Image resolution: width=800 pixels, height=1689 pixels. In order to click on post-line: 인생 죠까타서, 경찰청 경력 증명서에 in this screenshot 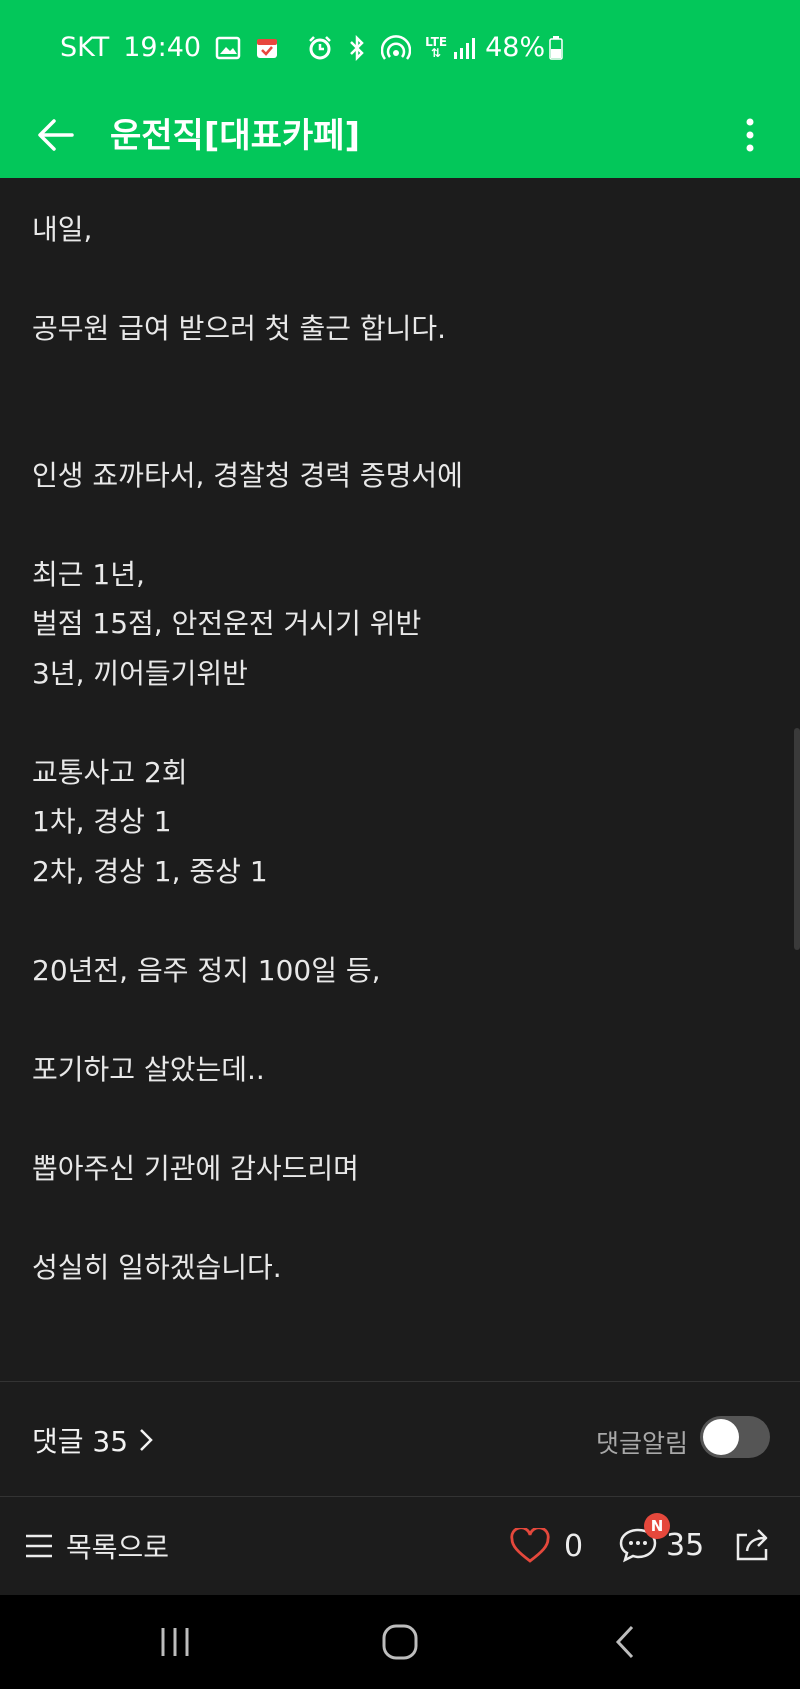, I will do `click(247, 475)`.